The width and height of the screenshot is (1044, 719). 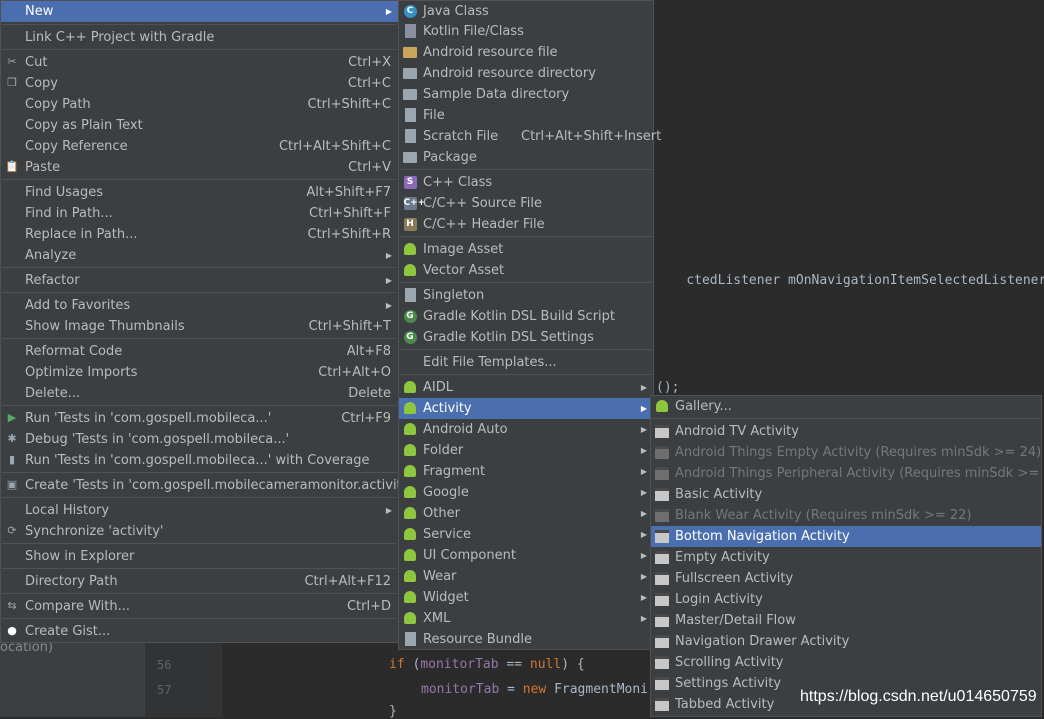 I want to click on kotlin-file-icon, so click(x=410, y=31).